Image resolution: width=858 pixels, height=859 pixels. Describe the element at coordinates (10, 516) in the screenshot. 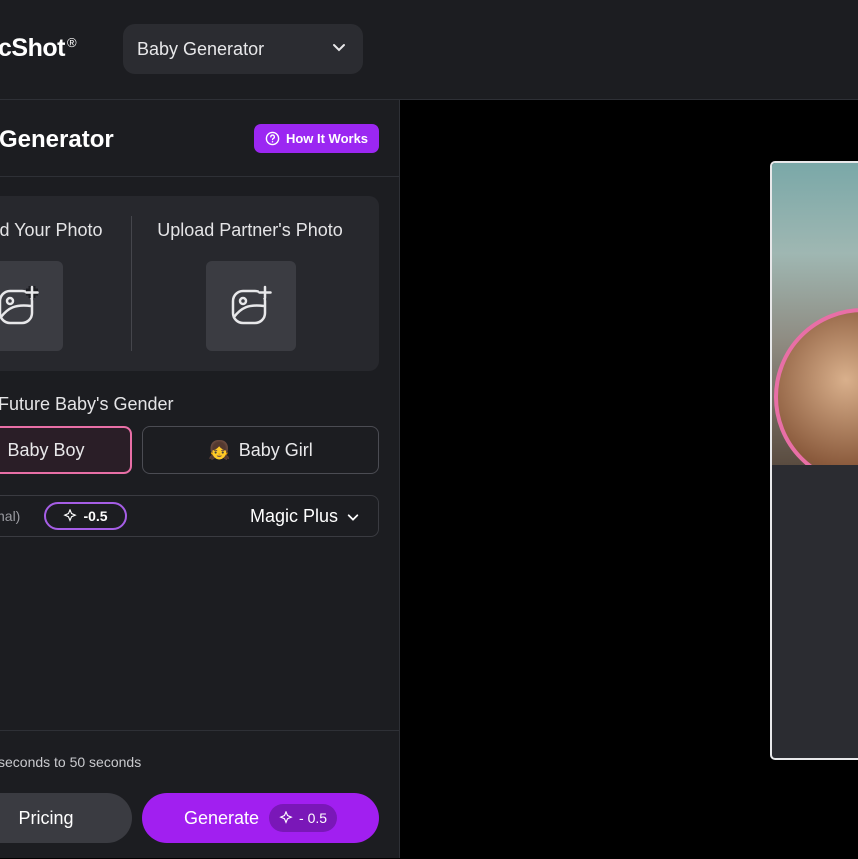

I see `mode-hint: nal)` at that location.